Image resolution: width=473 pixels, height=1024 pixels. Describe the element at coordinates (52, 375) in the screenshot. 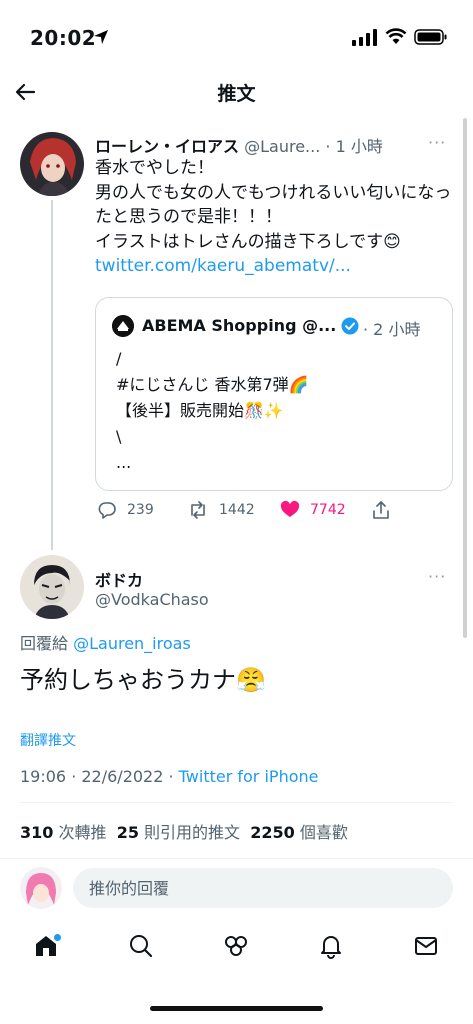

I see `thread-line` at that location.